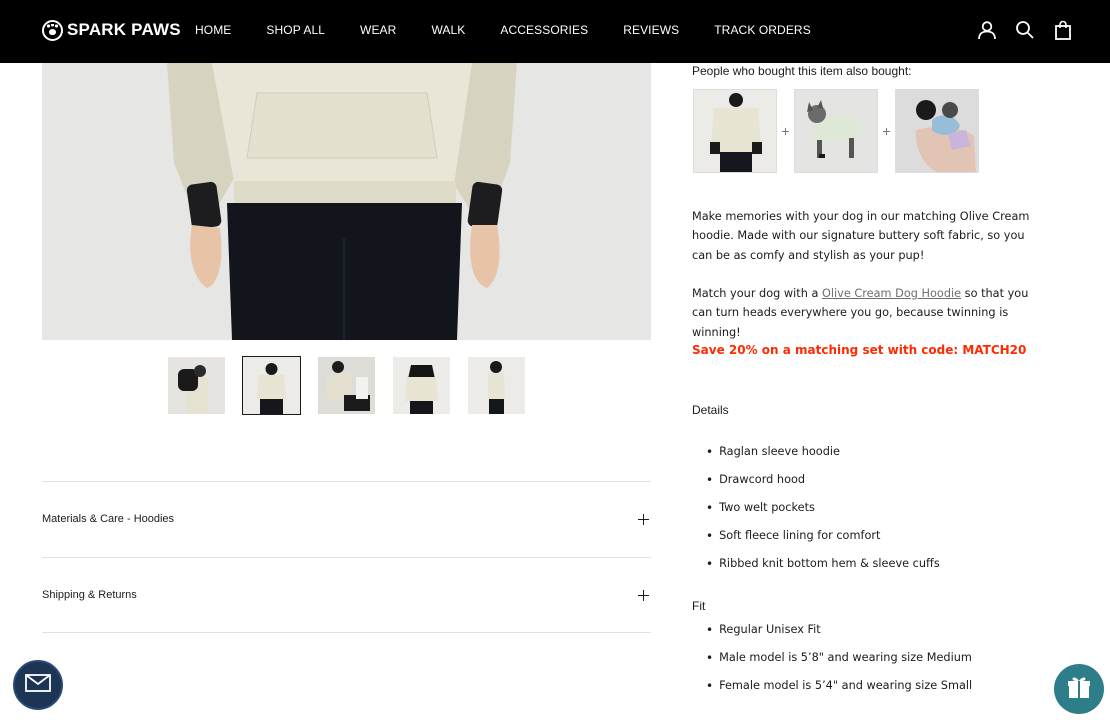 The height and width of the screenshot is (720, 1110). I want to click on nav-track-orders: TRACK ORDERS, so click(762, 30).